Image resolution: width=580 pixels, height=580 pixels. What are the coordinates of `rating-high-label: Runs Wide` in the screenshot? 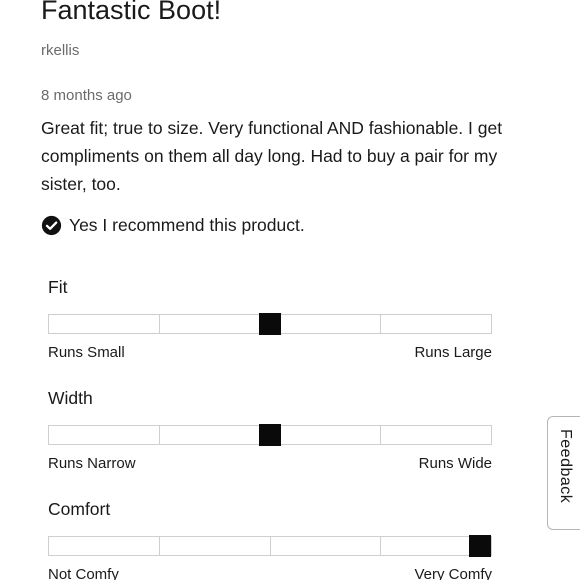 It's located at (455, 463).